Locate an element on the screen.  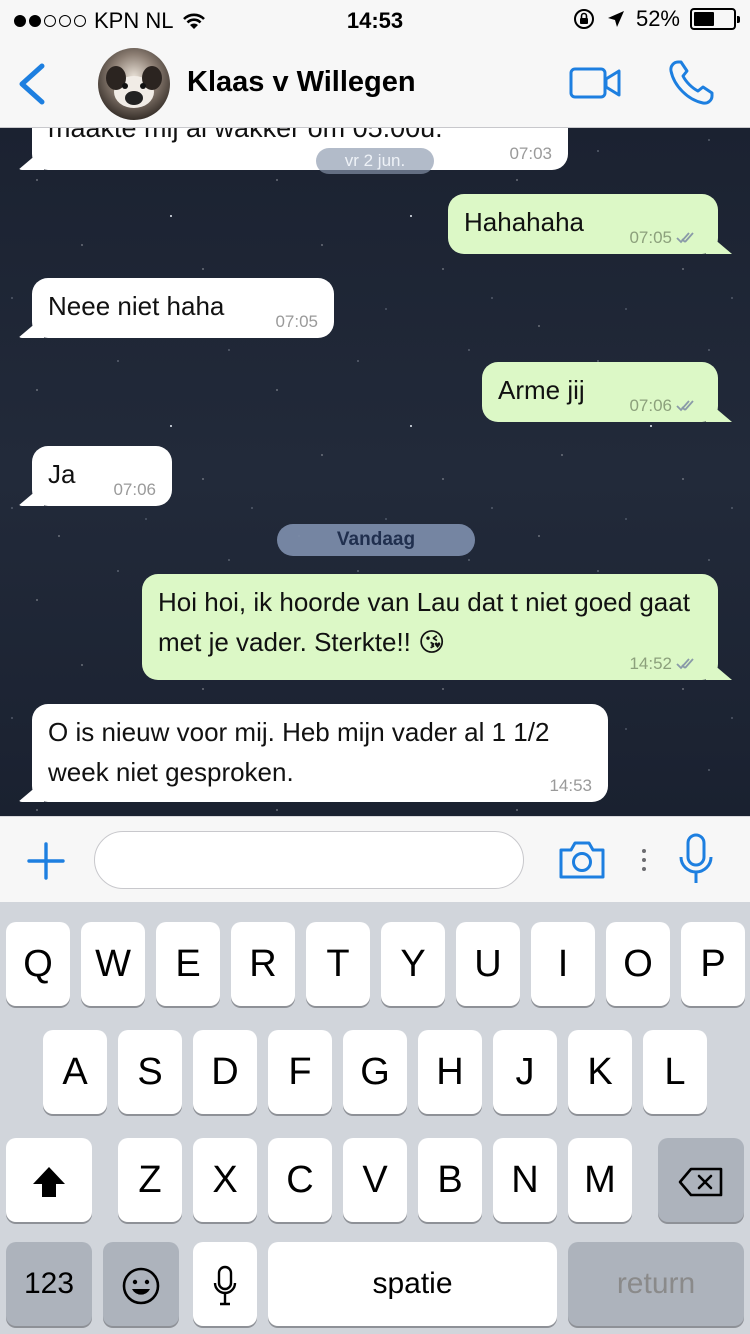
message-meta: 14:53 is located at coordinates (570, 786).